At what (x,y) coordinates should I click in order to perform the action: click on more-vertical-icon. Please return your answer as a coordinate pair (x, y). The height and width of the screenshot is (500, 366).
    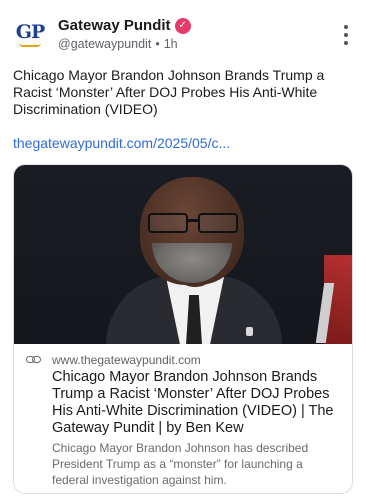
    Looking at the image, I should click on (346, 35).